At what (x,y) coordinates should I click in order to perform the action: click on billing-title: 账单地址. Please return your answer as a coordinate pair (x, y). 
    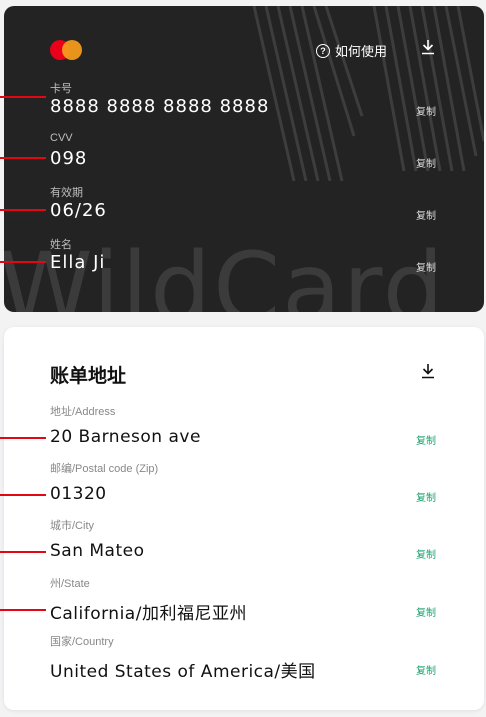
    Looking at the image, I should click on (88, 376).